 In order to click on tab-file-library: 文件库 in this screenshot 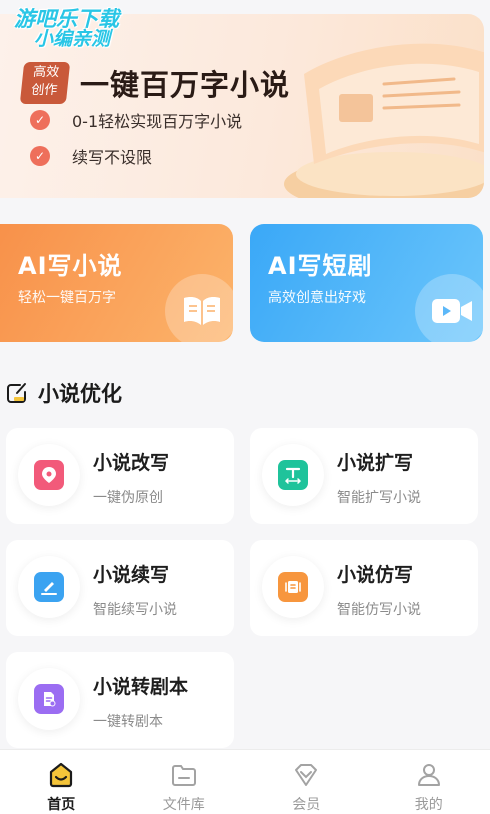, I will do `click(184, 782)`.